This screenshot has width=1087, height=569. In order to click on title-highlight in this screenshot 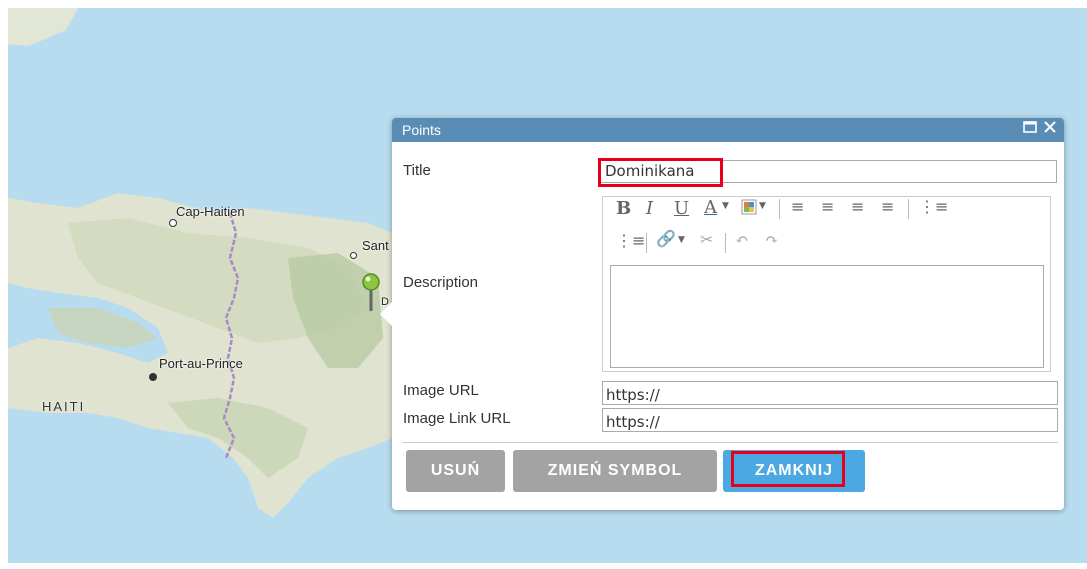, I will do `click(660, 172)`.